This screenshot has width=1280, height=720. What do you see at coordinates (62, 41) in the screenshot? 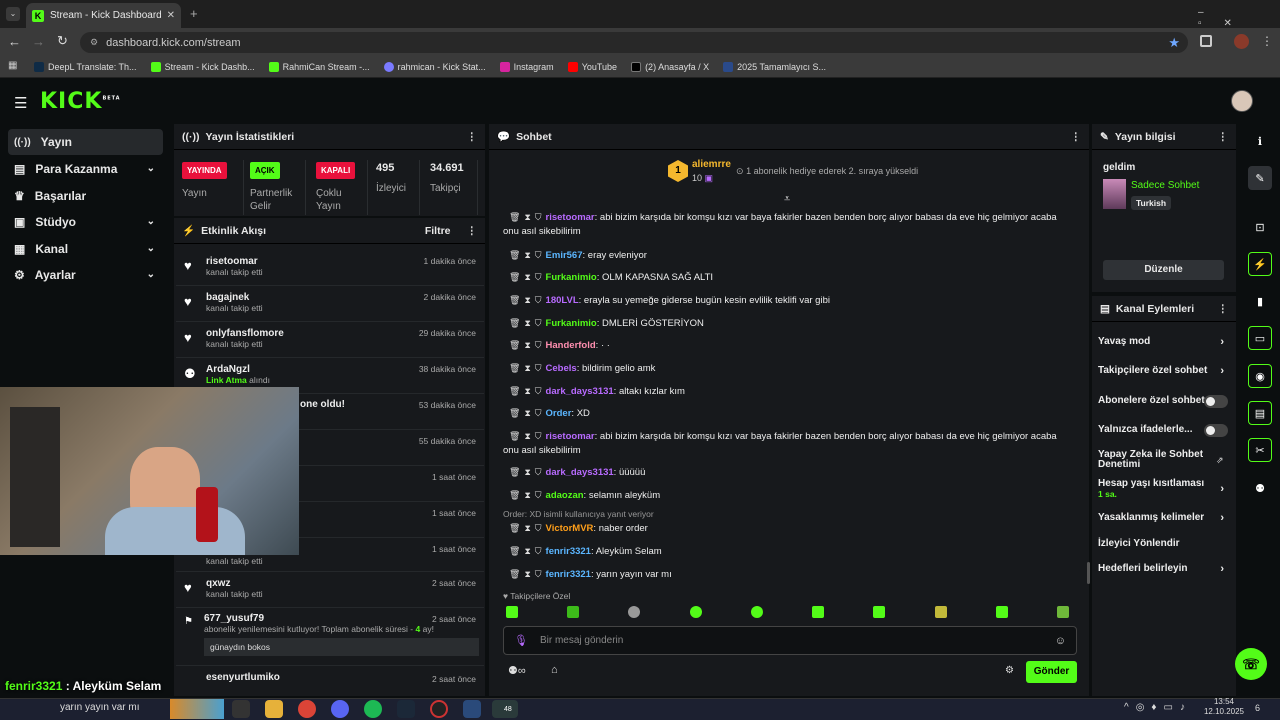
I see `reload-icon: ↻` at bounding box center [62, 41].